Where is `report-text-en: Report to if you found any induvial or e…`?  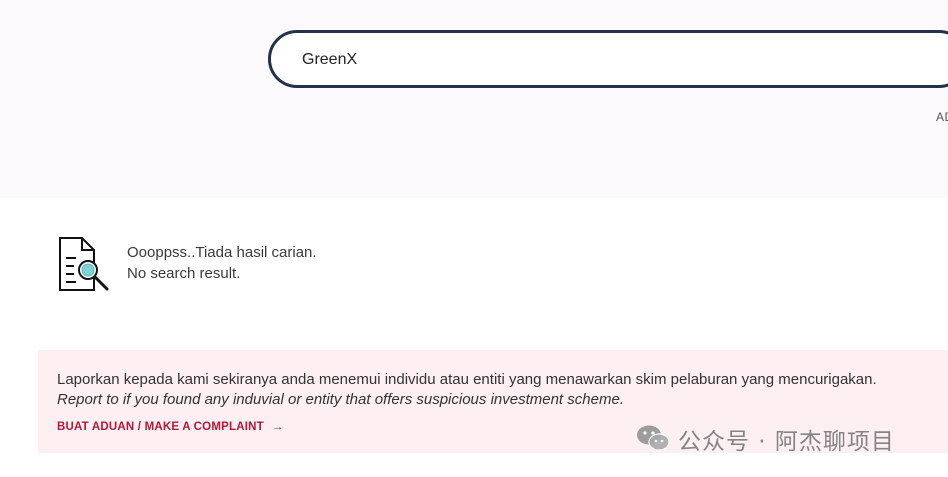
report-text-en: Report to if you found any induvial or e… is located at coordinates (340, 399).